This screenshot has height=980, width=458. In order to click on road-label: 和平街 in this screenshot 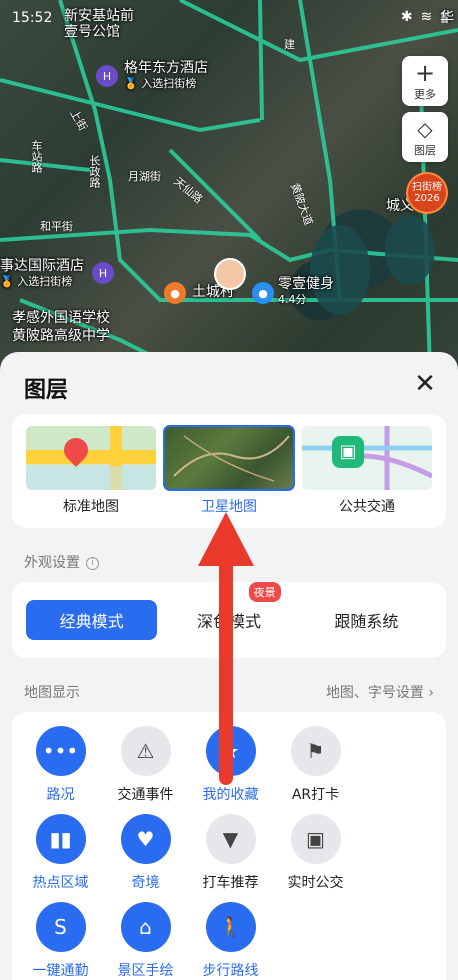, I will do `click(56, 226)`.